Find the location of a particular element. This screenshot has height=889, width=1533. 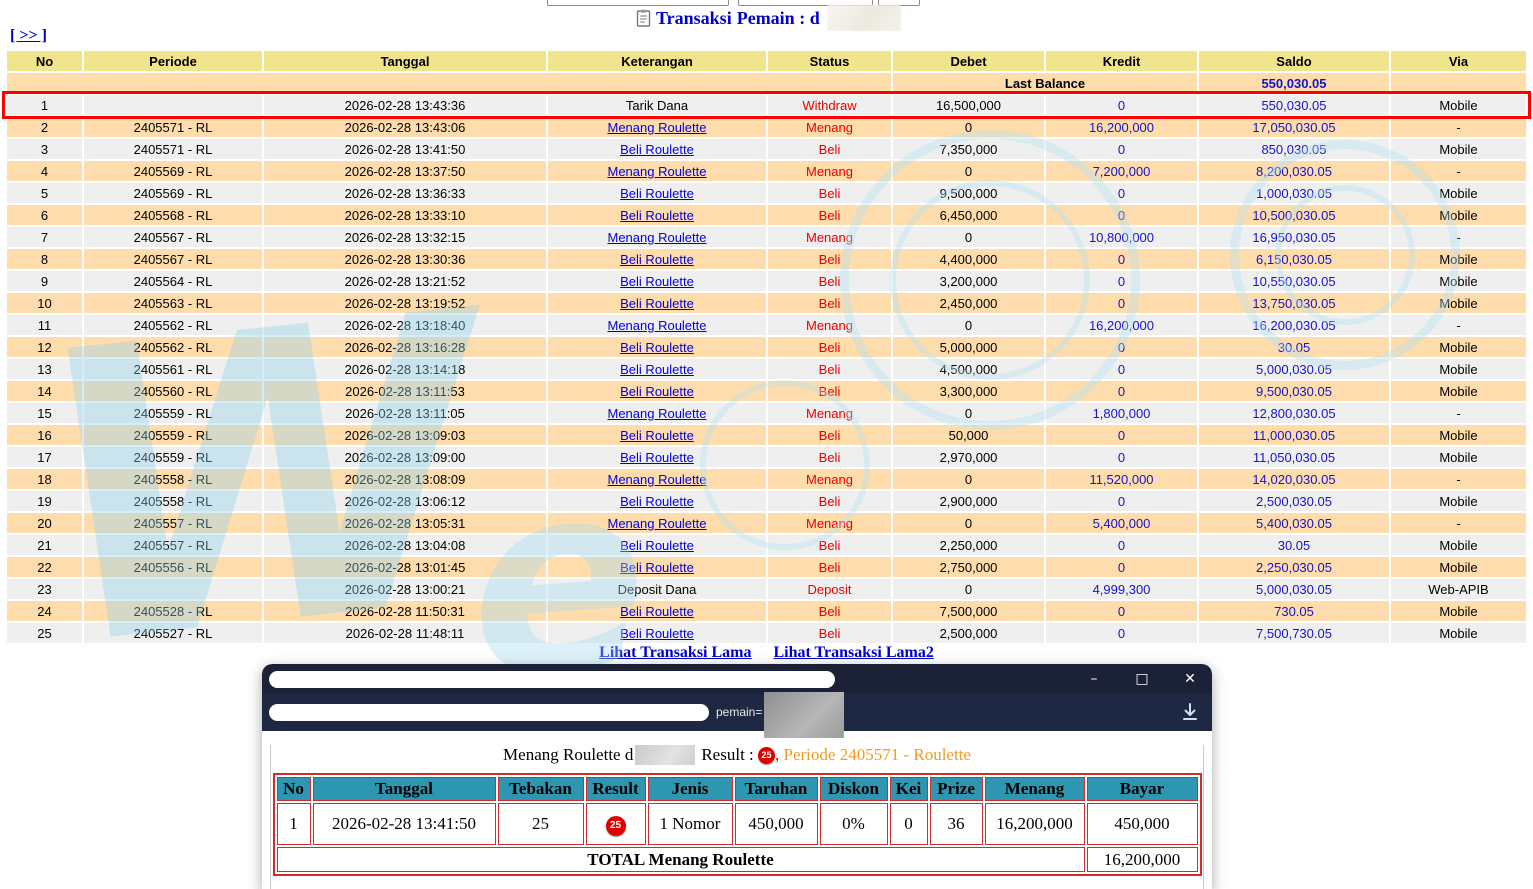

cell-no: 19 is located at coordinates (44, 501).